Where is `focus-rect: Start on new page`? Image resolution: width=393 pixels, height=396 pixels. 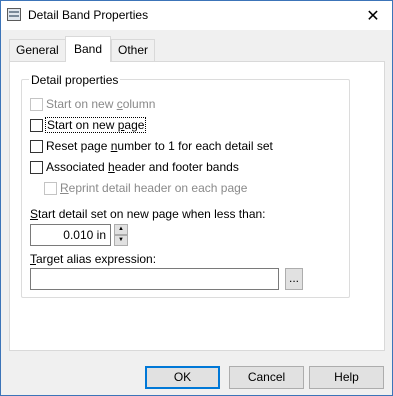
focus-rect: Start on new page is located at coordinates (95, 125).